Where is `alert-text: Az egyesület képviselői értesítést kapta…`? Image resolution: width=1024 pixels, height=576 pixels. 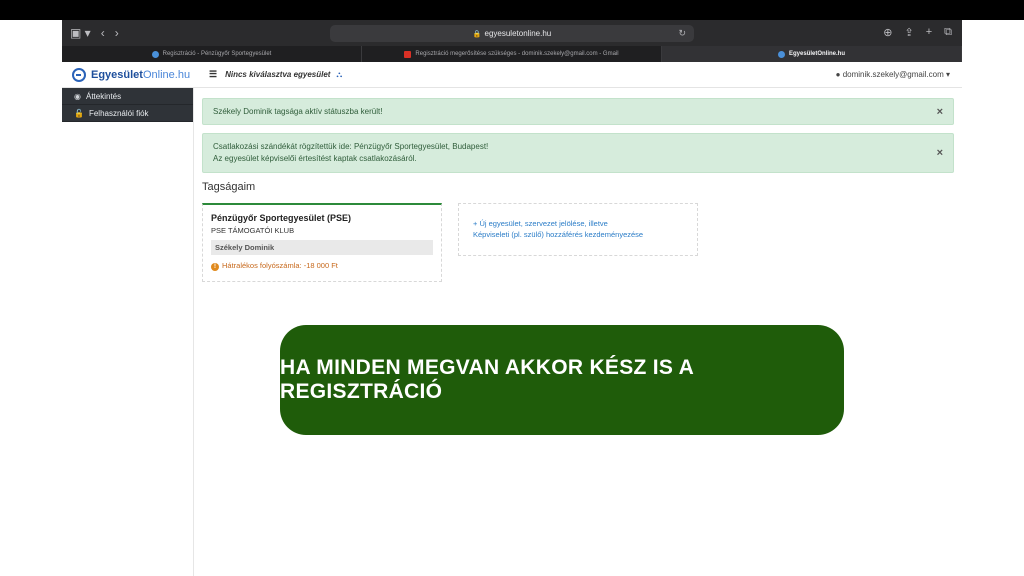 alert-text: Az egyesület képviselői értesítést kapta… is located at coordinates (315, 158).